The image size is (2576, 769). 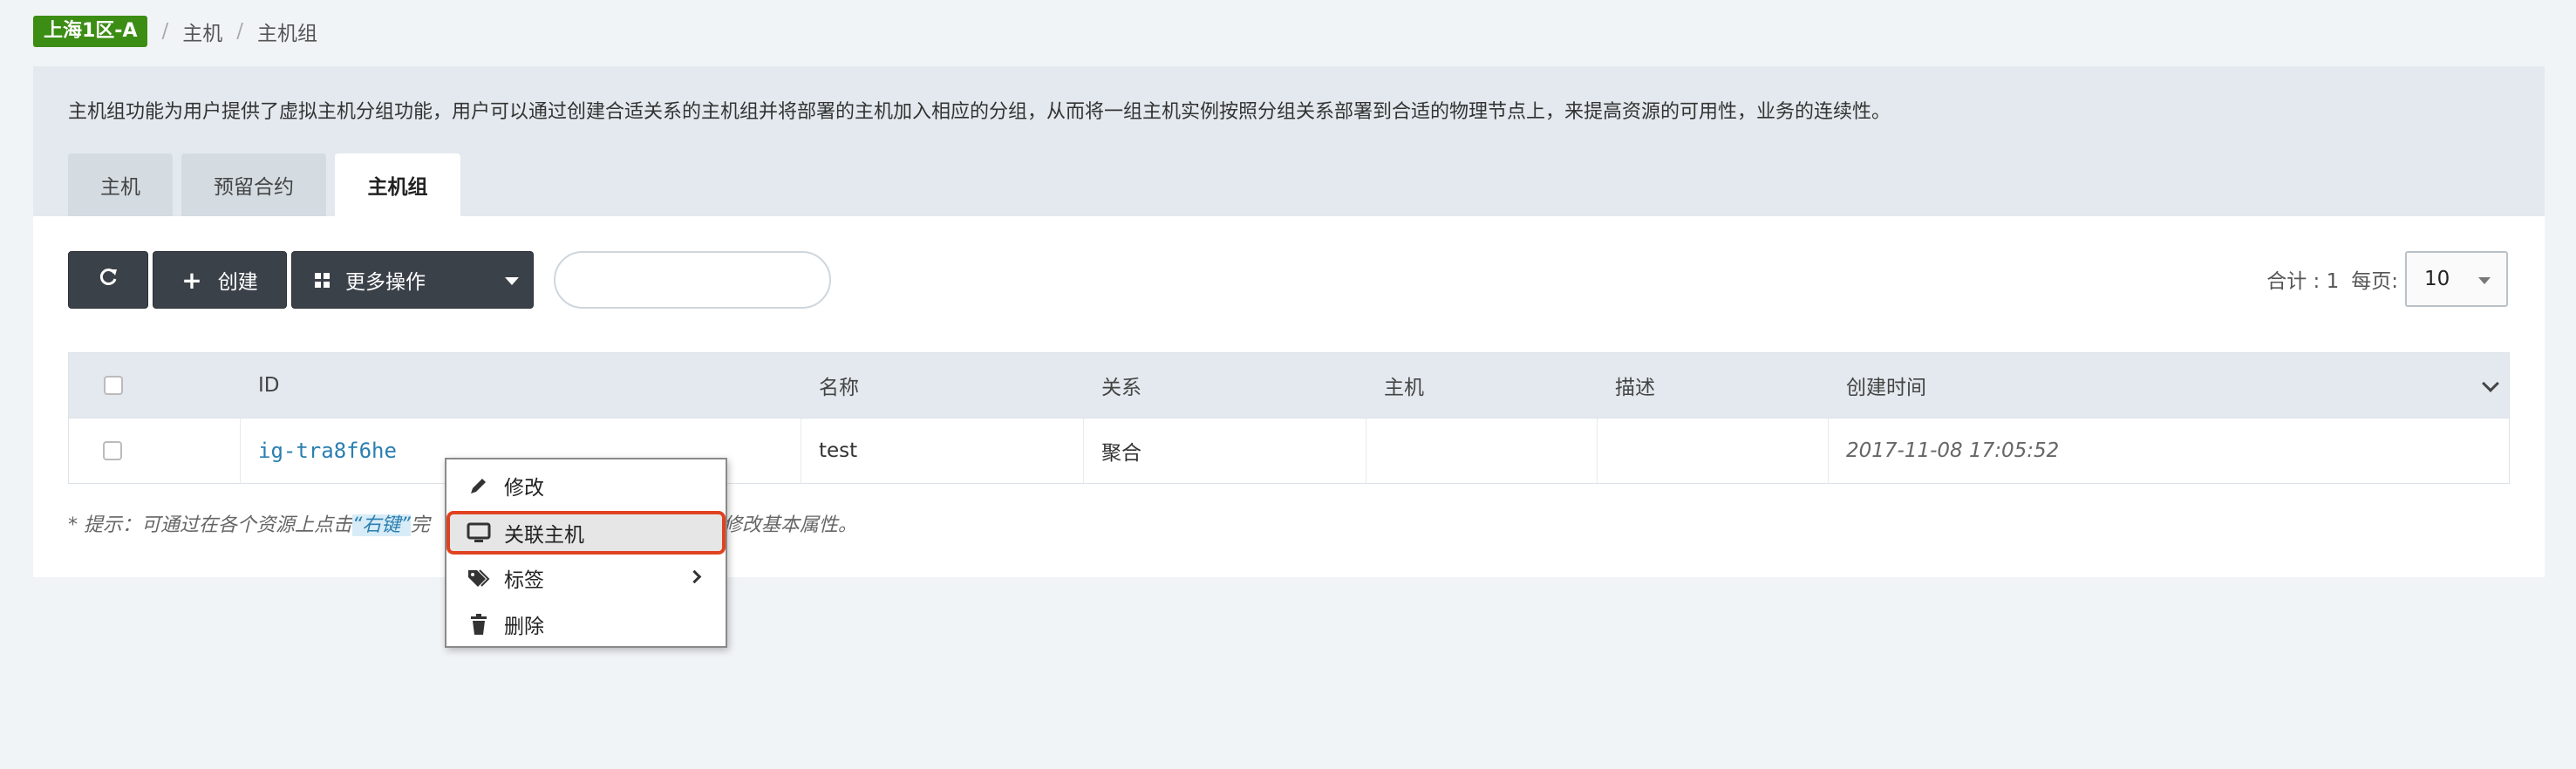 I want to click on menu-item-label: 关联主机, so click(x=544, y=535).